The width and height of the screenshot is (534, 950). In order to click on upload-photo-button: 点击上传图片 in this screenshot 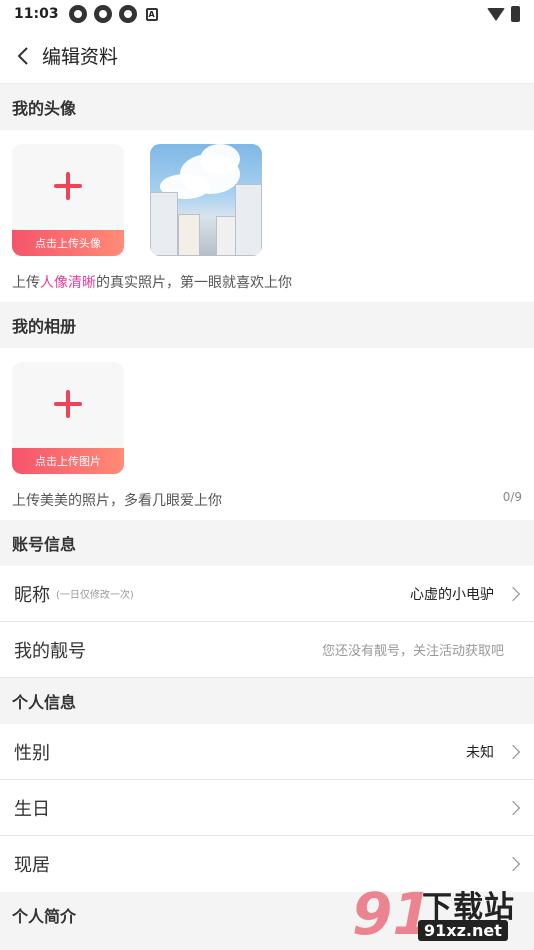, I will do `click(68, 418)`.